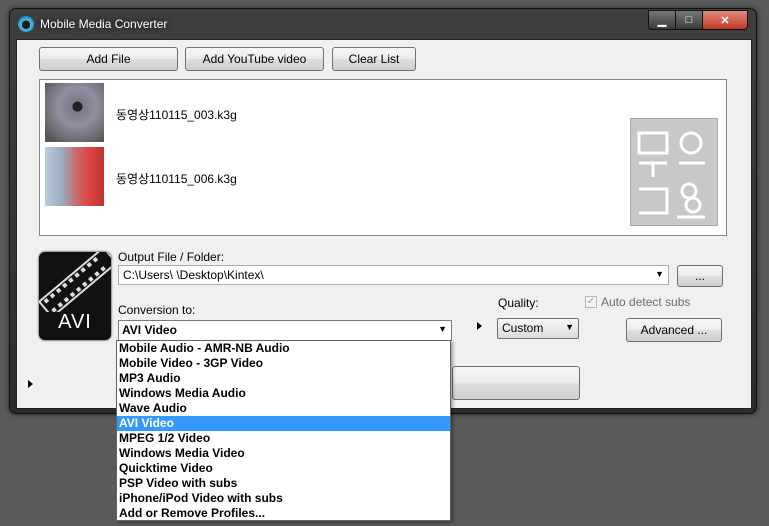 This screenshot has width=769, height=526. Describe the element at coordinates (518, 303) in the screenshot. I see `quality-label: Quality:` at that location.